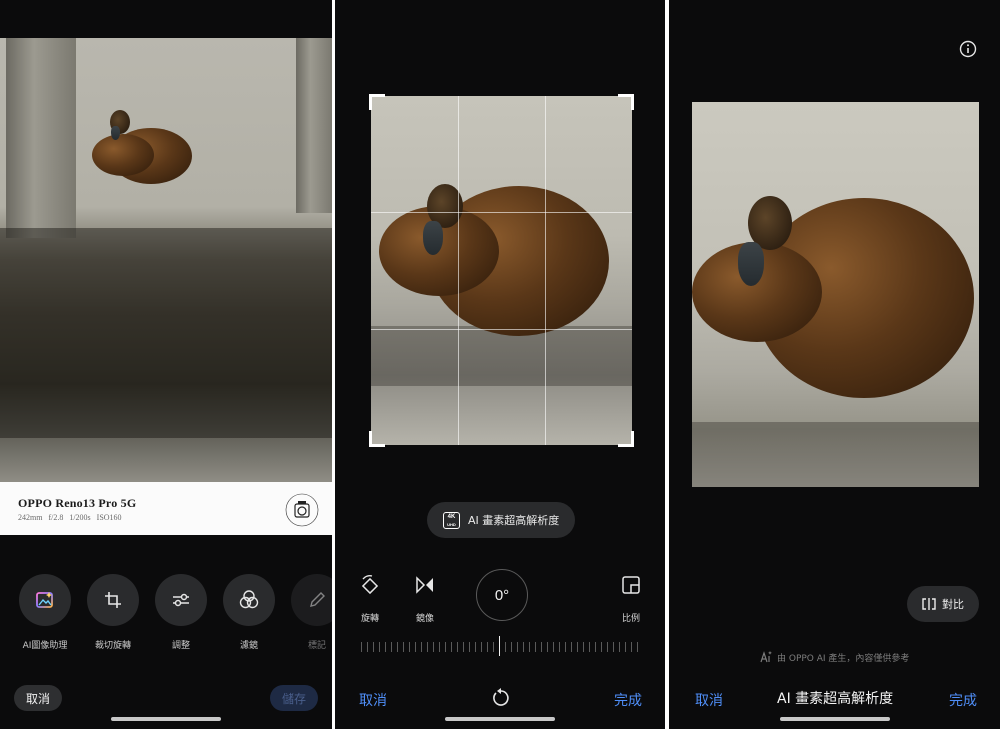 This screenshot has height=729, width=1000. I want to click on mirror-icon, so click(424, 585).